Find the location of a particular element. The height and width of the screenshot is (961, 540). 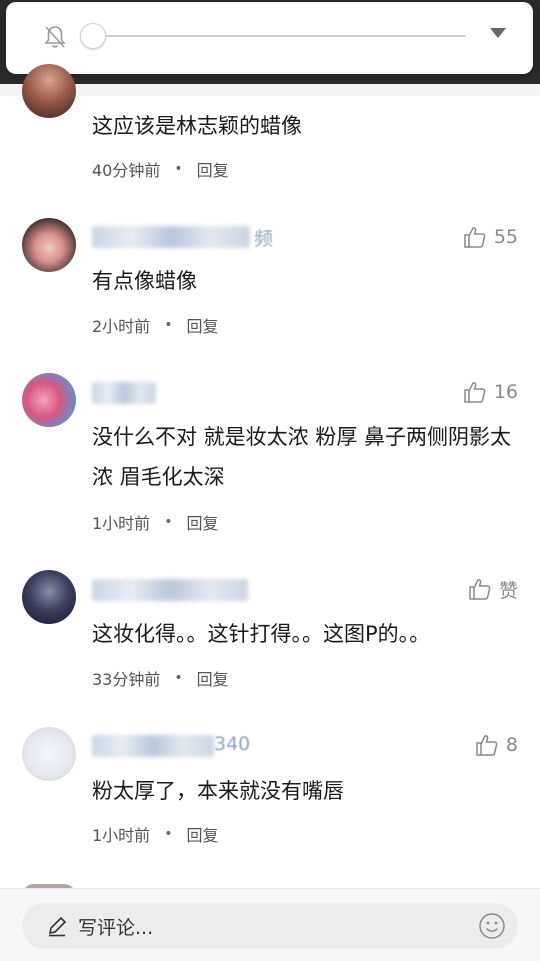

comment-meta: 2小时前 • 回复 is located at coordinates (155, 325).